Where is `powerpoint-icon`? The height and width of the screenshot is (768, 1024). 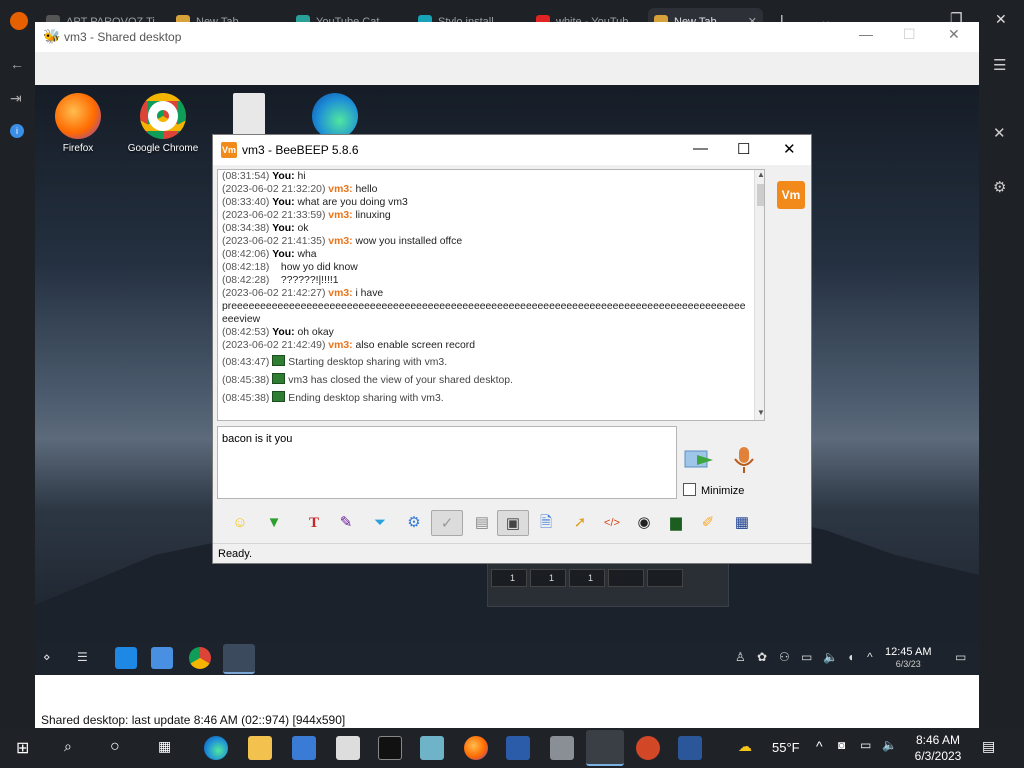 powerpoint-icon is located at coordinates (648, 748).